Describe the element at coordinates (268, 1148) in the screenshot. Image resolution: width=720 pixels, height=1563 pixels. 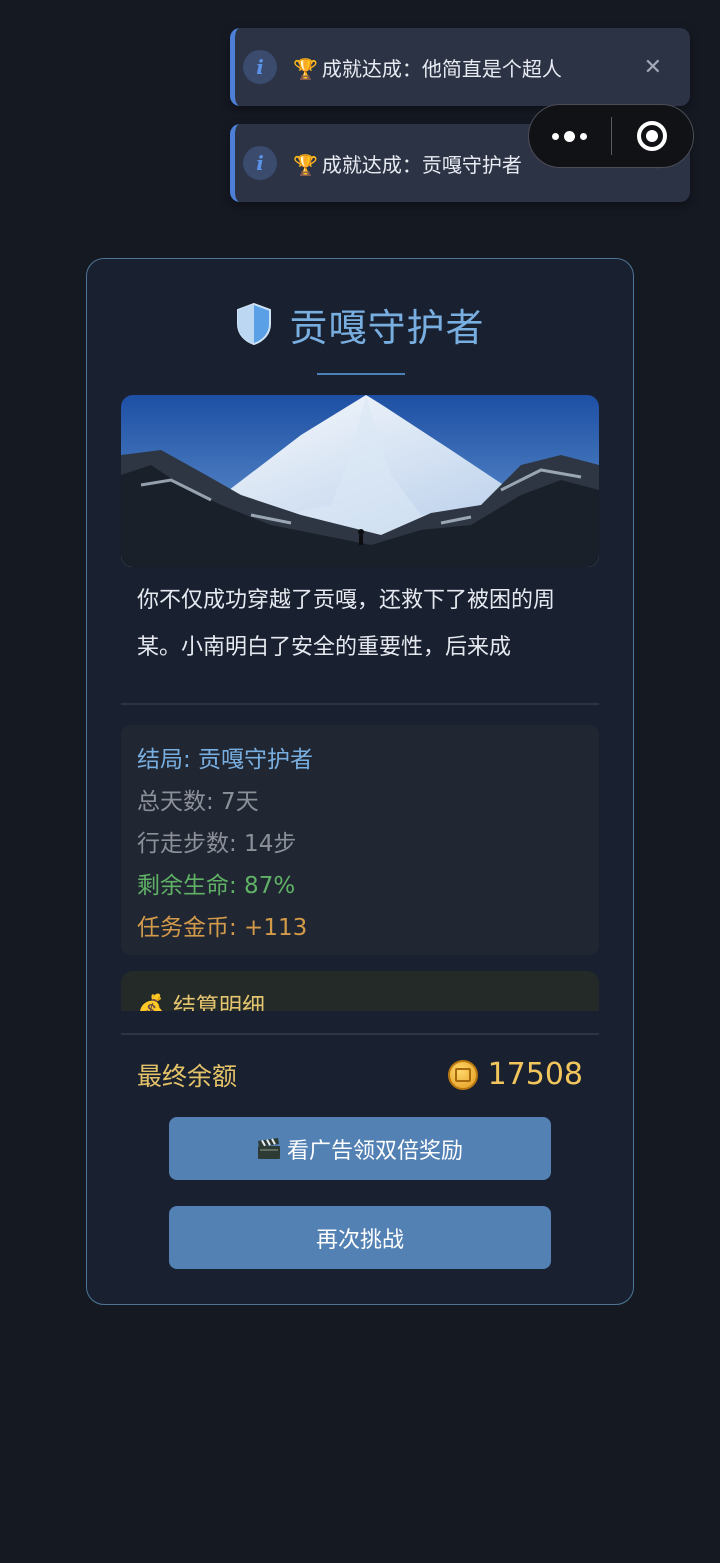
I see `clapperboard-icon` at that location.